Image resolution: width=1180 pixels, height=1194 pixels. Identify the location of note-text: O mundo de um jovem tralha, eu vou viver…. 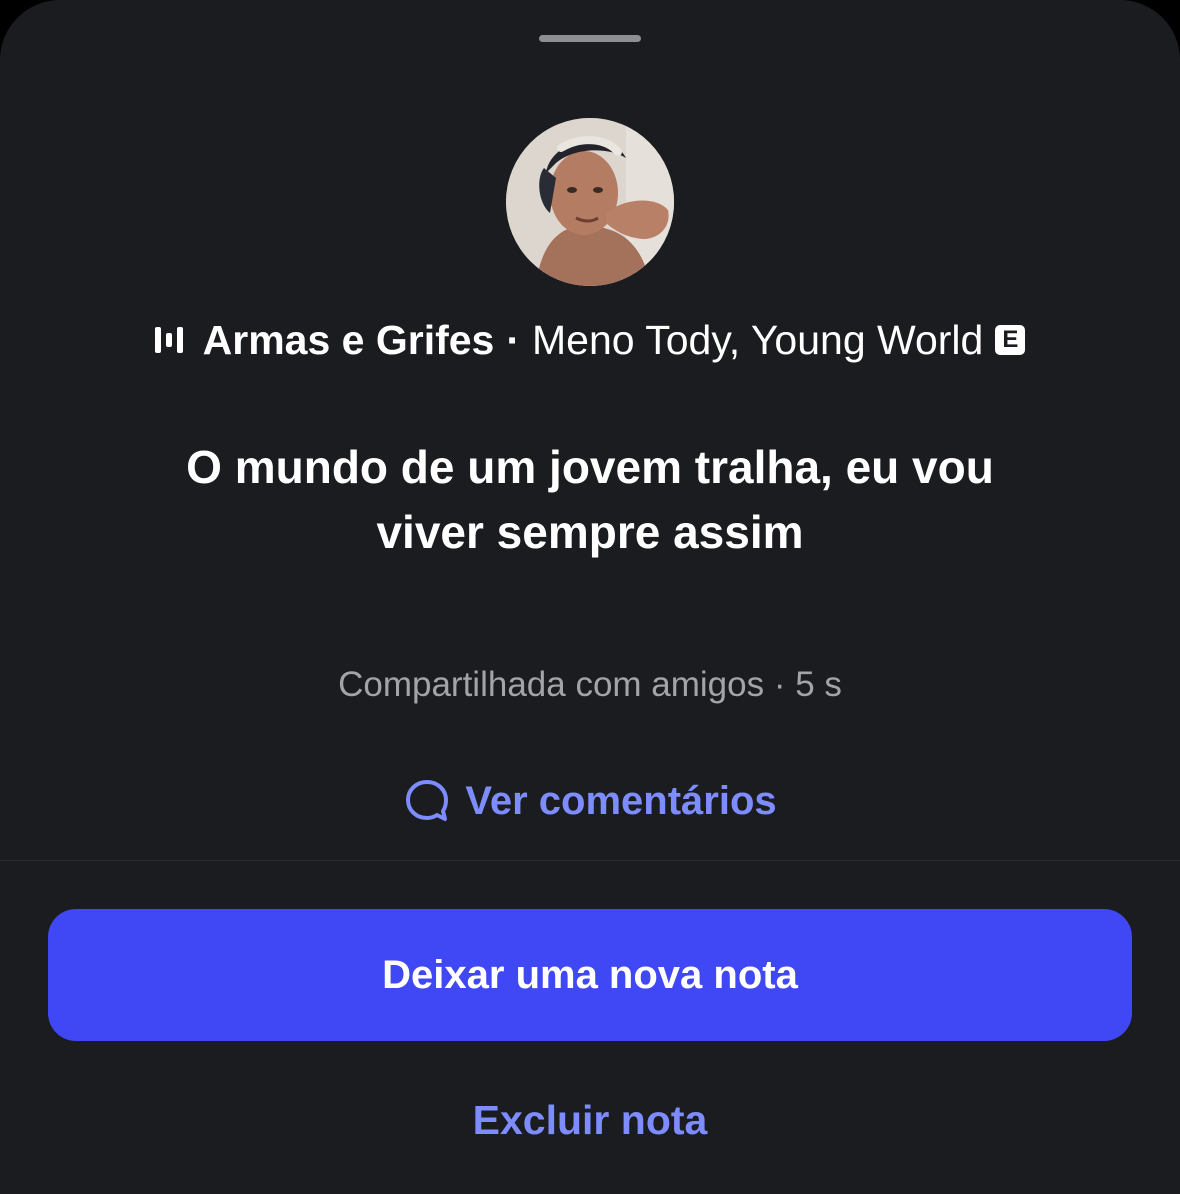
(590, 499).